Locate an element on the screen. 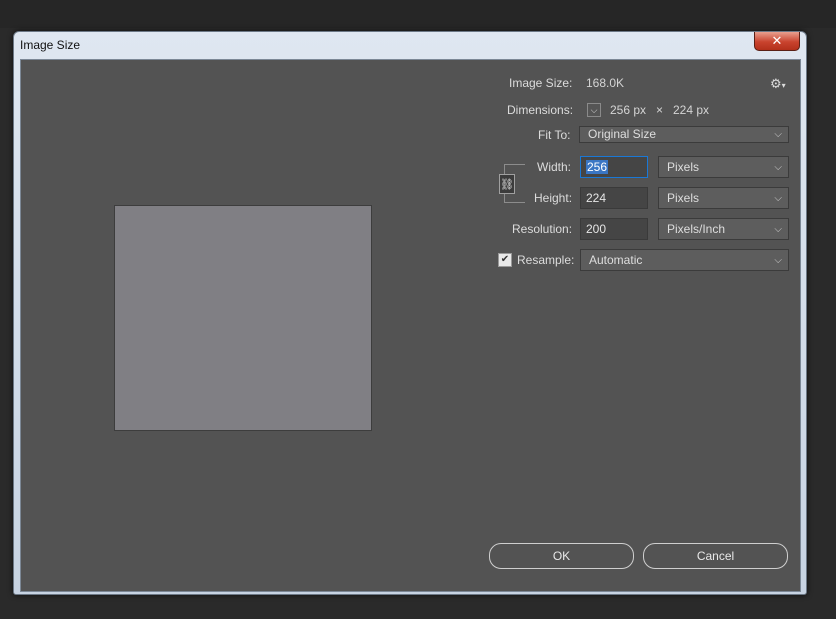 The width and height of the screenshot is (836, 619). resample-value: Automatic is located at coordinates (616, 260).